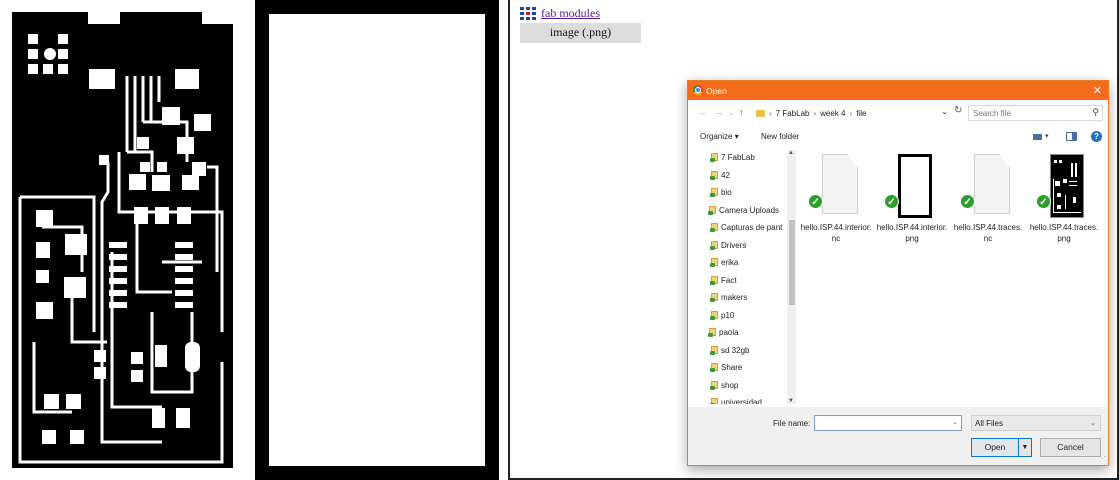 The image size is (1119, 480). Describe the element at coordinates (741, 401) in the screenshot. I see `nav-item-label: universidad` at that location.